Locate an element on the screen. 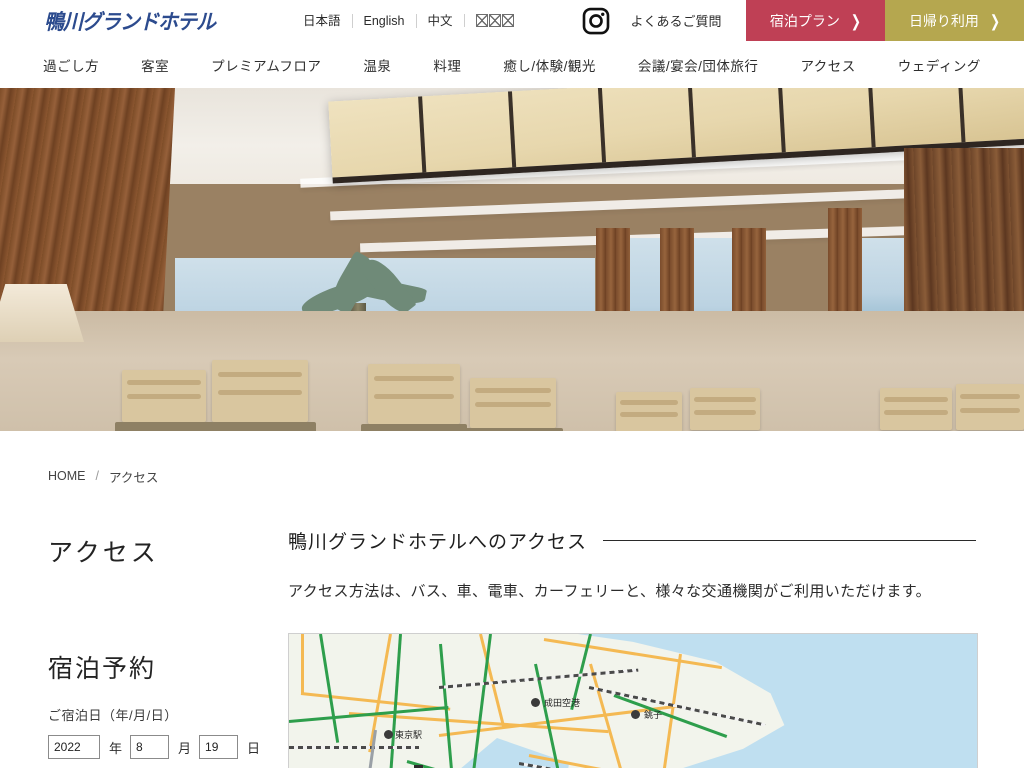  cta-day-use-label: 日帰り利用 is located at coordinates (943, 20).